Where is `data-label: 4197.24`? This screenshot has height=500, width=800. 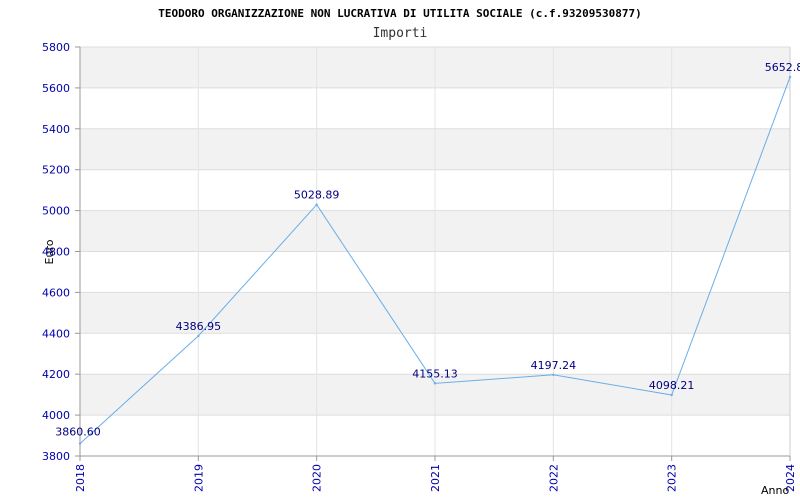 data-label: 4197.24 is located at coordinates (554, 365).